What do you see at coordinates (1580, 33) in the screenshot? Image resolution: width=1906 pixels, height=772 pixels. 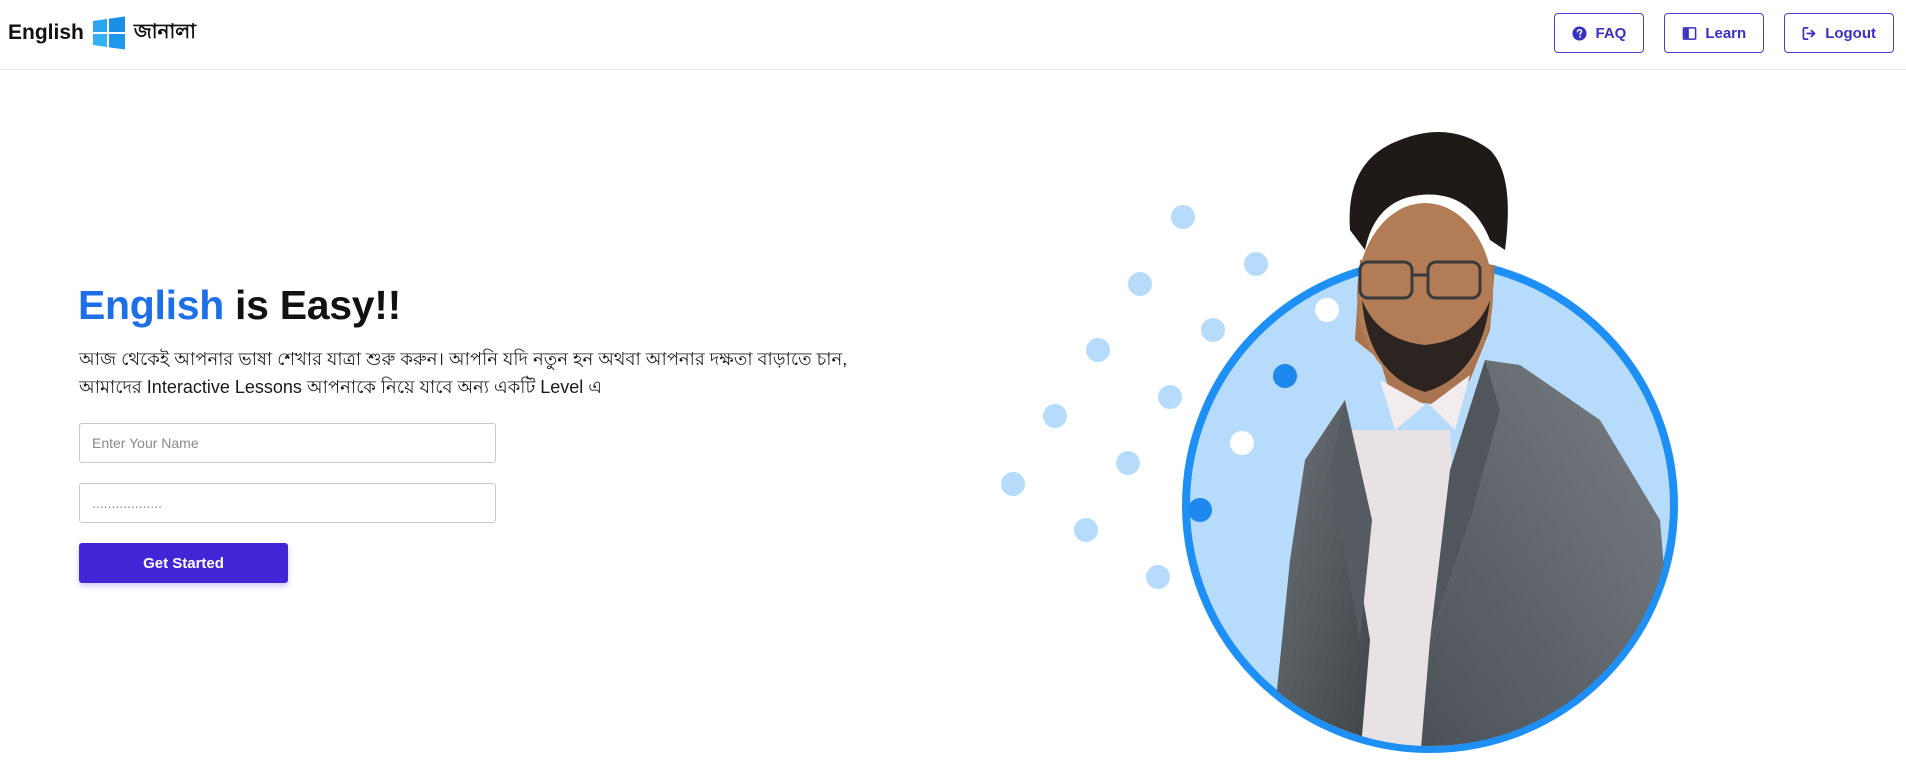 I see `question-circle-icon` at bounding box center [1580, 33].